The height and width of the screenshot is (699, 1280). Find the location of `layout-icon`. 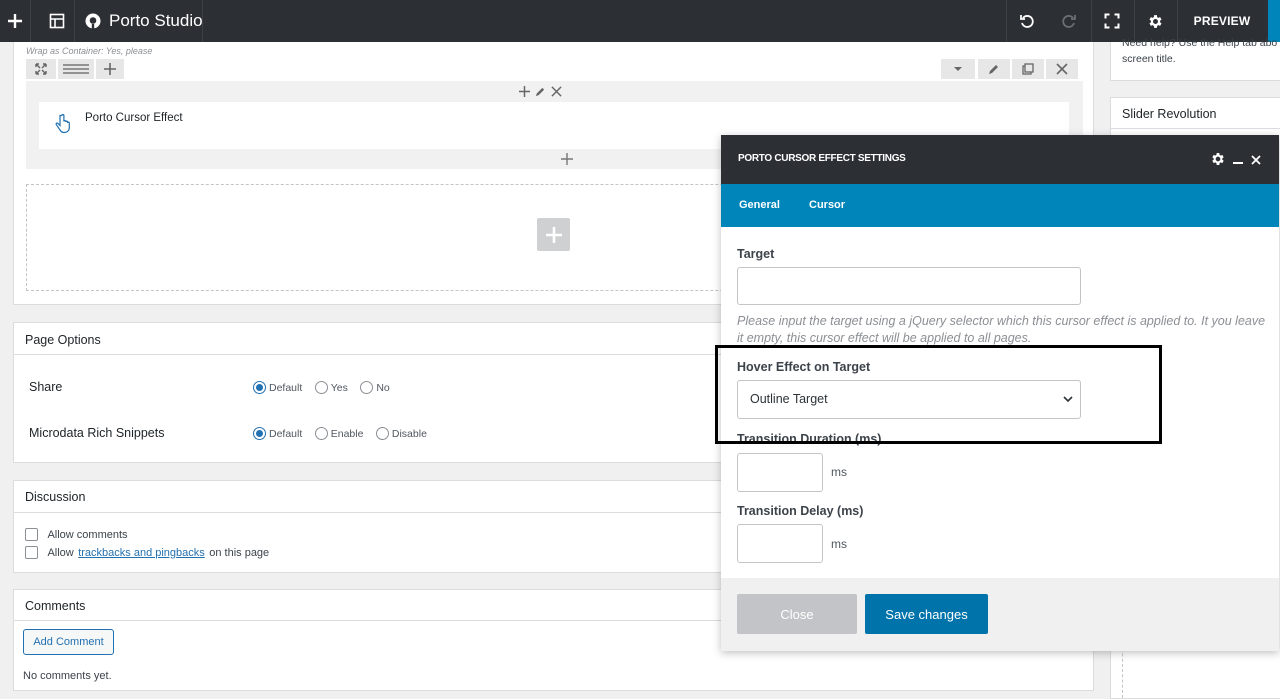

layout-icon is located at coordinates (57, 21).